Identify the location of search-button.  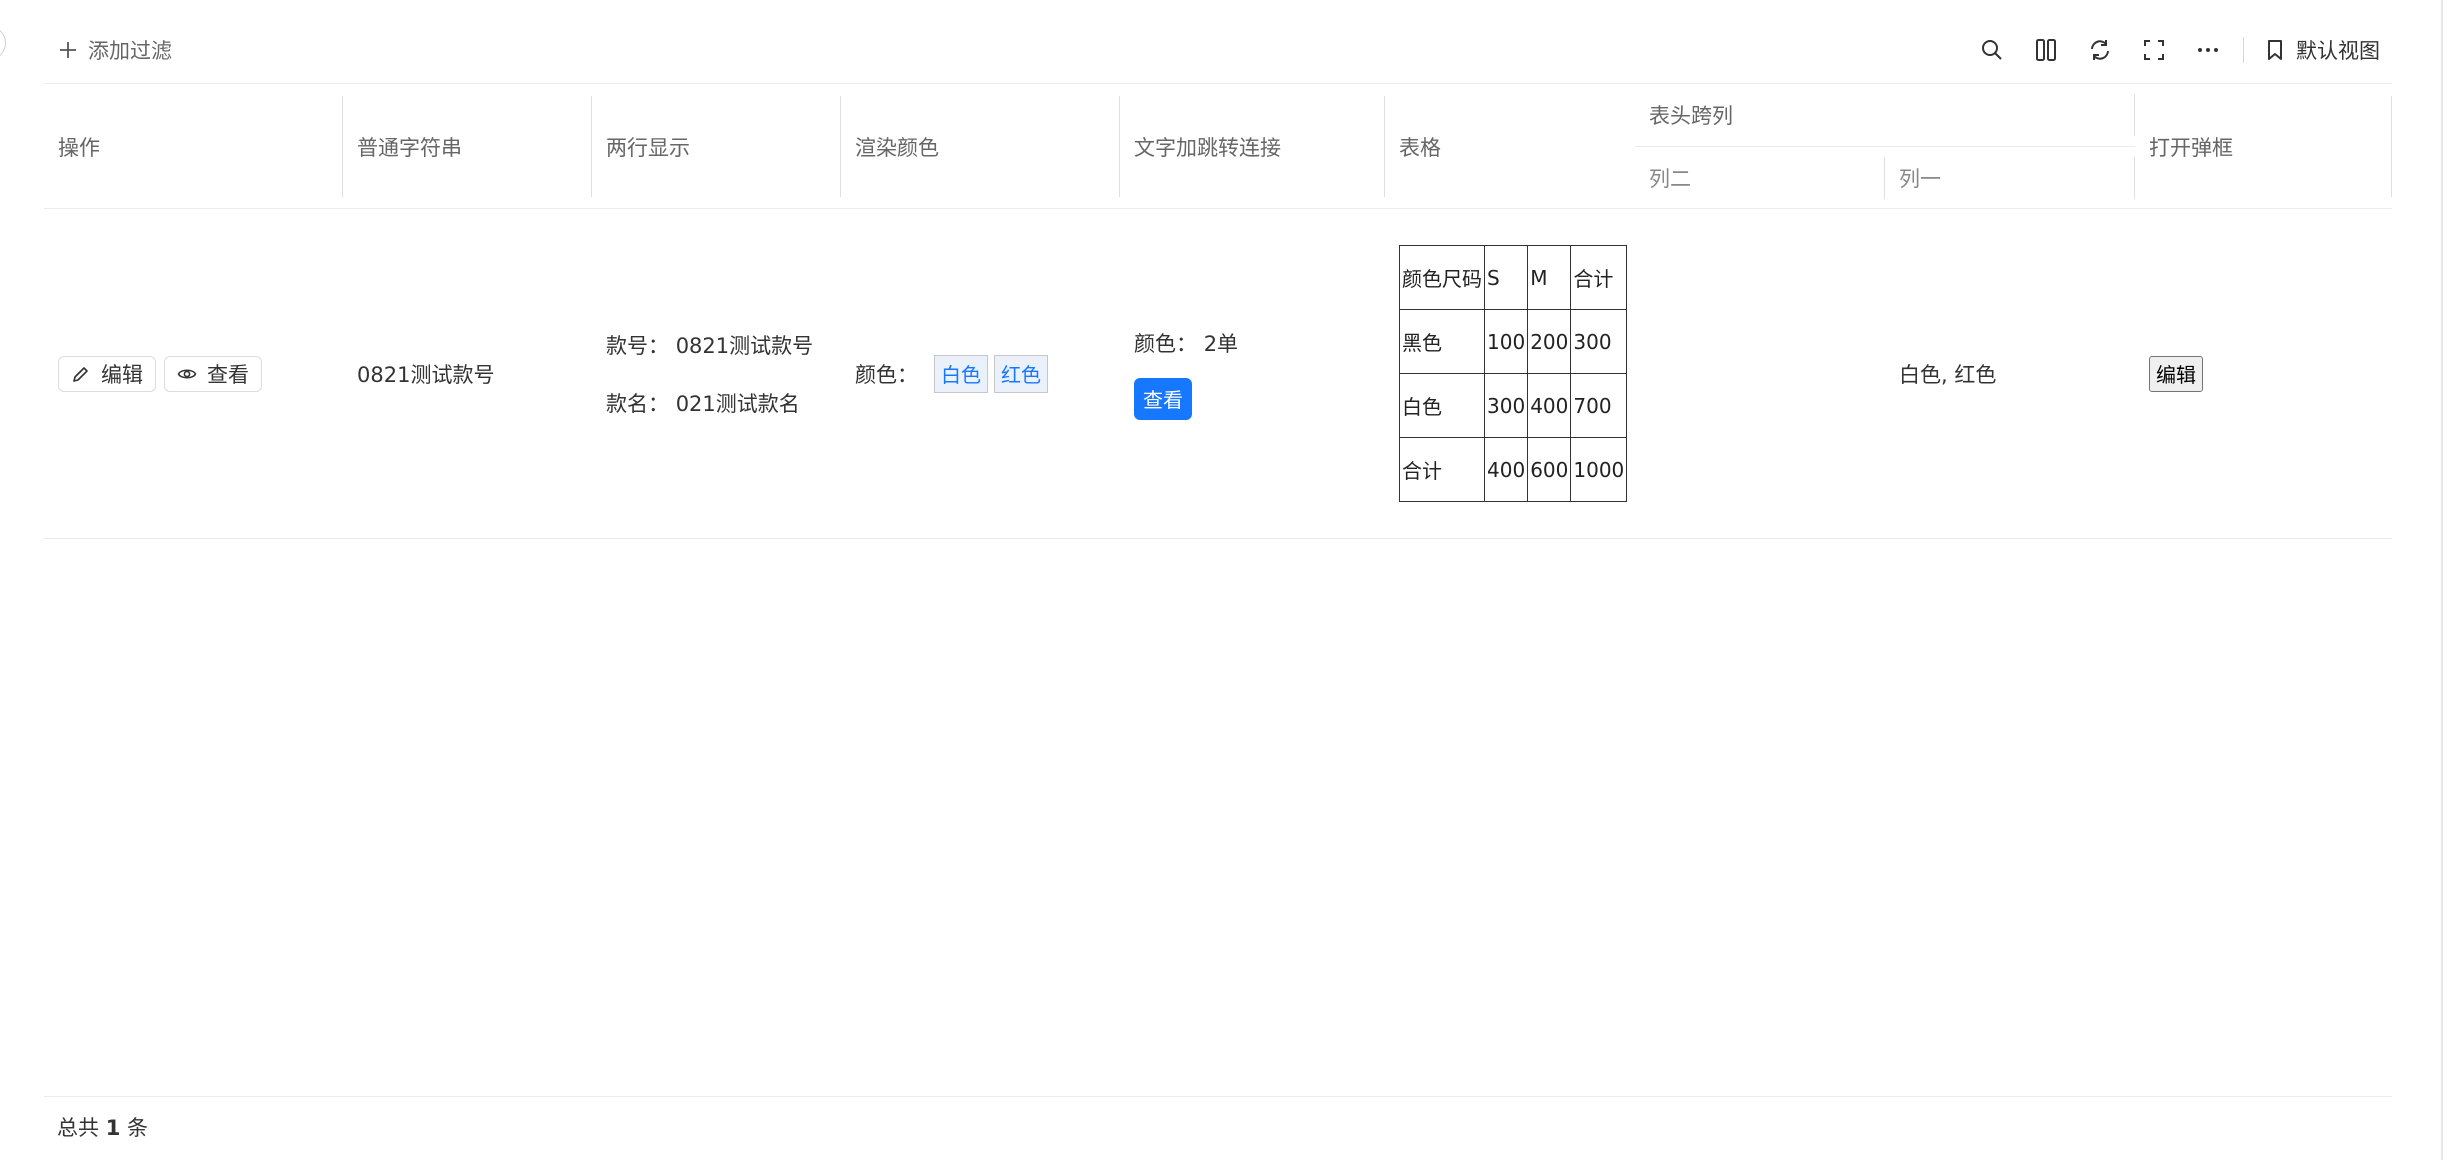
(1992, 50).